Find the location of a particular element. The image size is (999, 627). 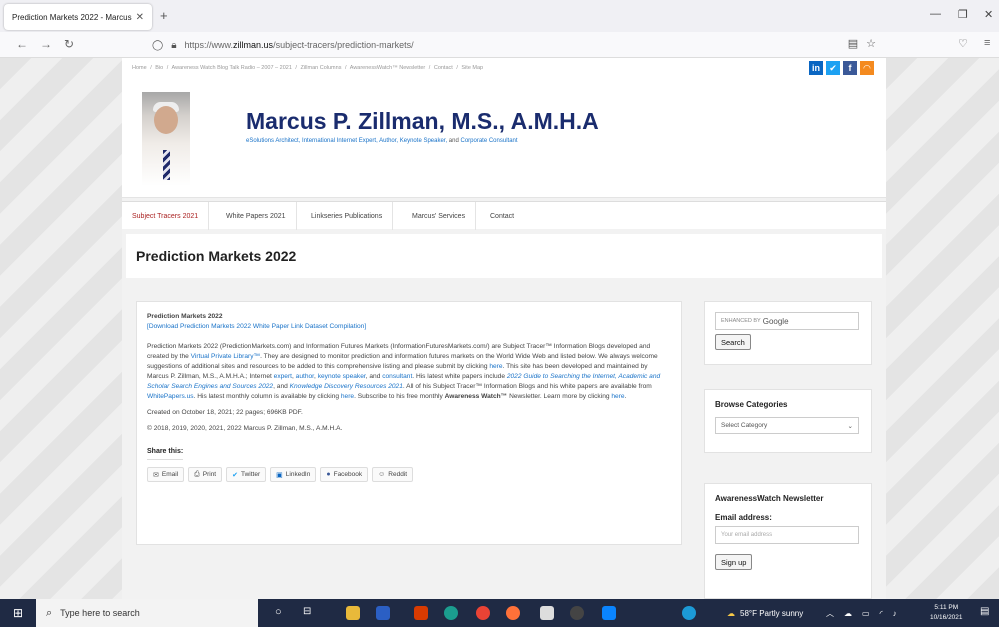

consultant-link: consultant is located at coordinates (397, 376).